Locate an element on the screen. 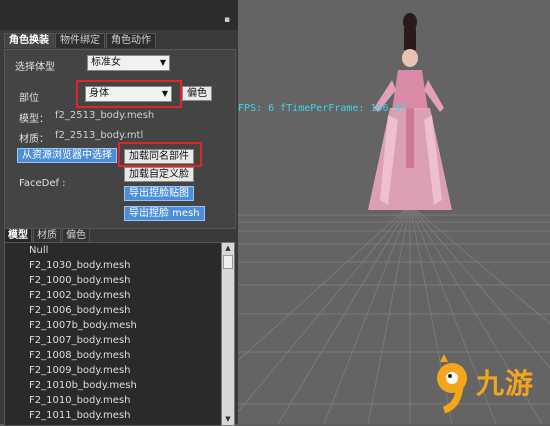  list-item: F2_1009_body.mesh is located at coordinates (113, 370).